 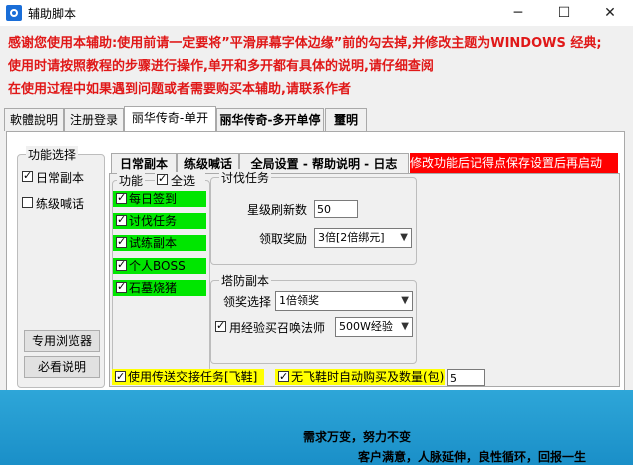 What do you see at coordinates (153, 243) in the screenshot?
I see `trial-dungeon-label: 试练副本` at bounding box center [153, 243].